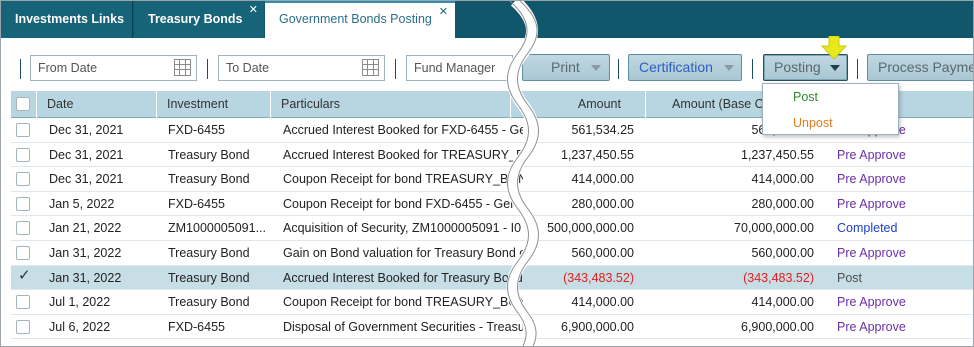  What do you see at coordinates (360, 19) in the screenshot?
I see `tab-government-bonds-posting: Government Bonds Posting ✕` at bounding box center [360, 19].